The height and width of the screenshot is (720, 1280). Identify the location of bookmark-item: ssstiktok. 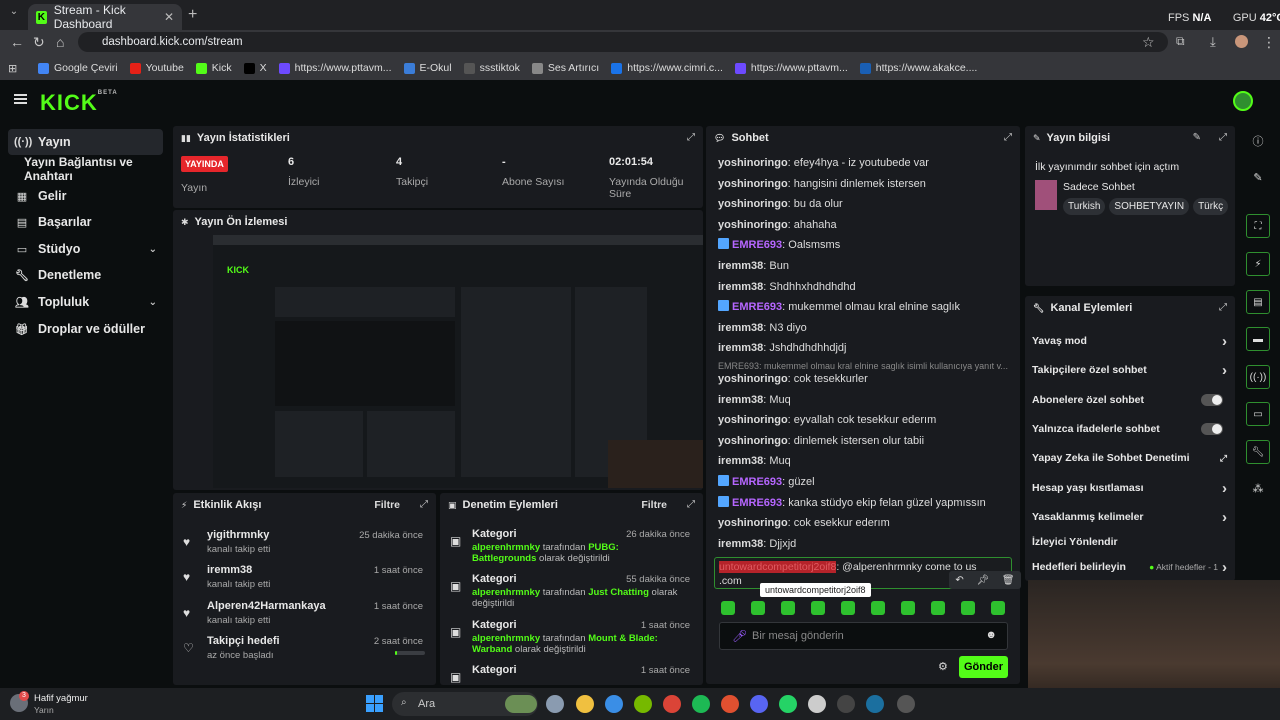
(491, 68).